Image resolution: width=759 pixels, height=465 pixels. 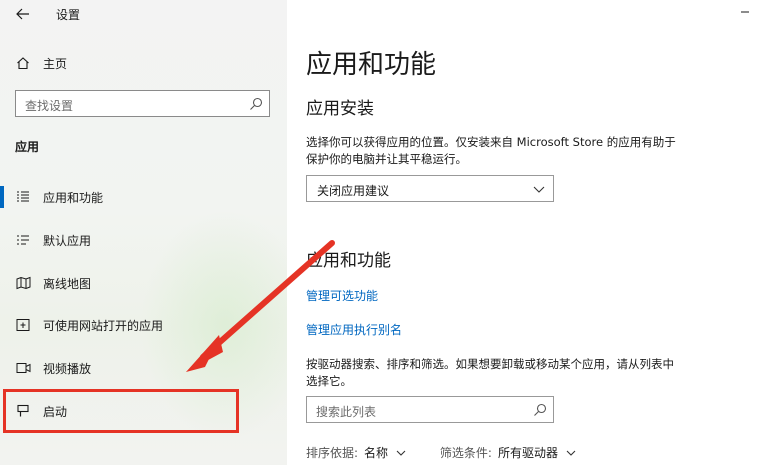 What do you see at coordinates (67, 368) in the screenshot?
I see `sidebar-item-label: 视频播放` at bounding box center [67, 368].